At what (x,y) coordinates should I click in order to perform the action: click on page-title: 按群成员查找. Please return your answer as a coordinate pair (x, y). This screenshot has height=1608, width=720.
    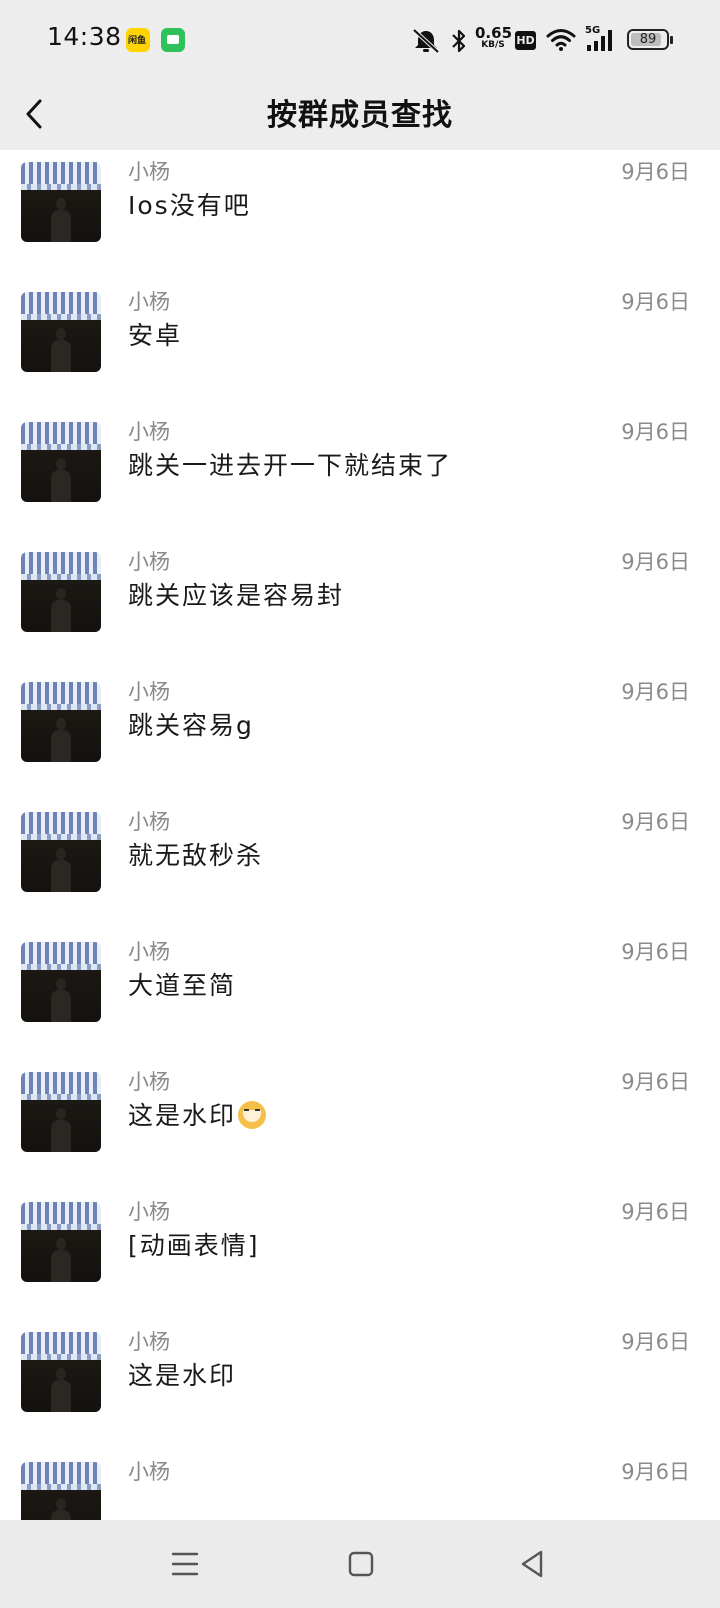
    Looking at the image, I should click on (360, 115).